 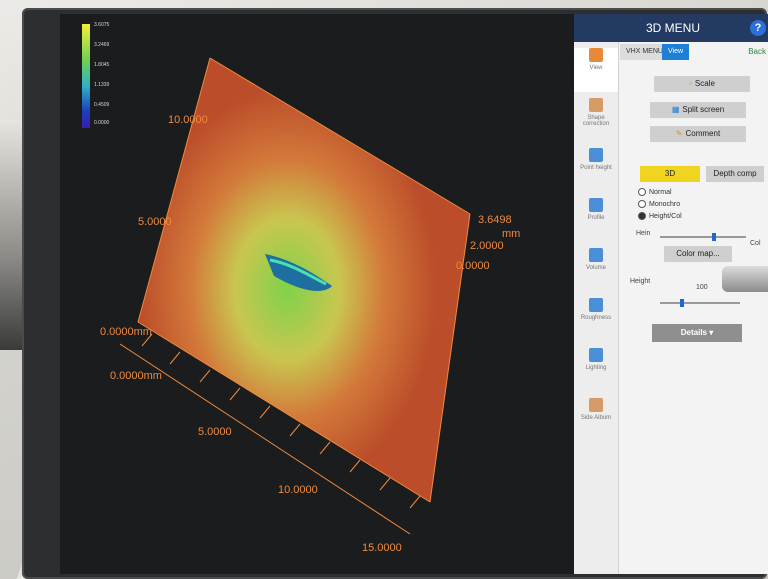 I want to click on menu-title-text: 3D MENU, so click(x=672, y=28).